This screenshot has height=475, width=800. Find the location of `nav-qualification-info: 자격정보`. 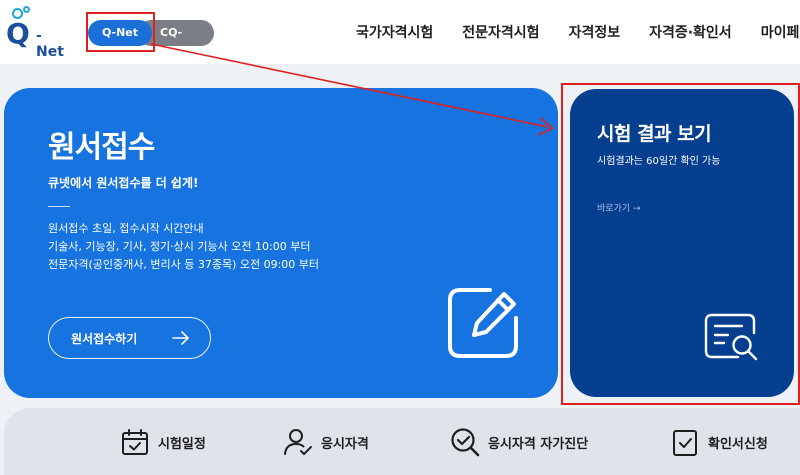

nav-qualification-info: 자격정보 is located at coordinates (595, 33).